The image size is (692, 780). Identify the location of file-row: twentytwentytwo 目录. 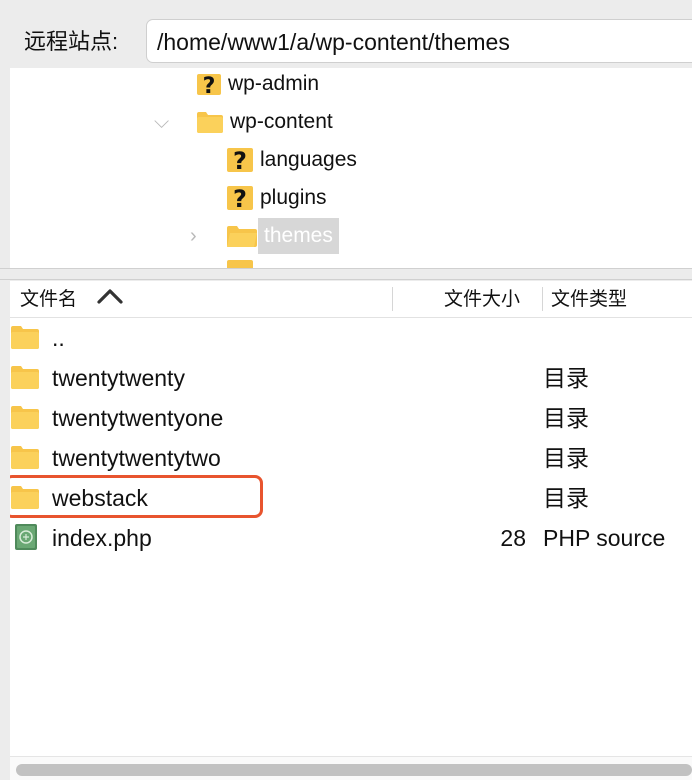
(351, 458).